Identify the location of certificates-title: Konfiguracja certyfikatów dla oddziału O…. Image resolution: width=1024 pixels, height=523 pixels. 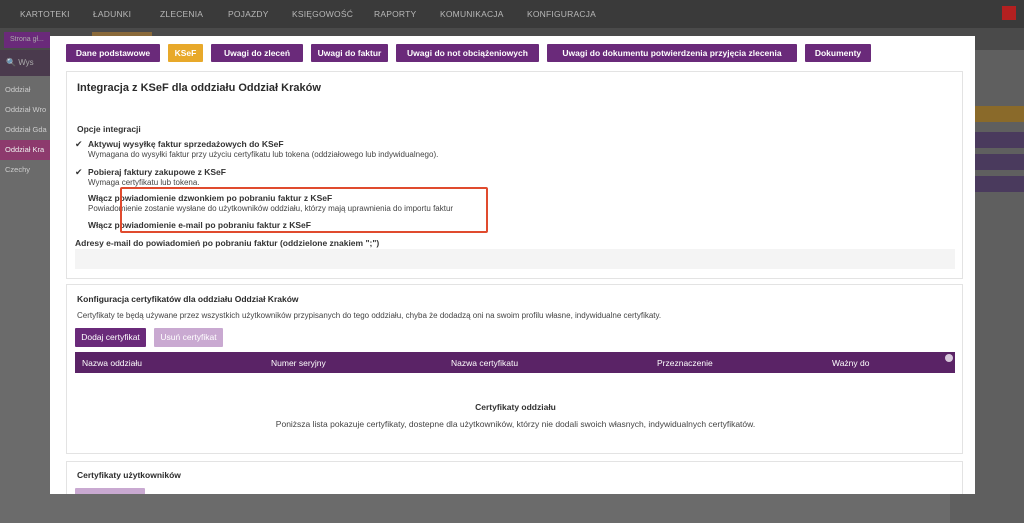
(188, 299).